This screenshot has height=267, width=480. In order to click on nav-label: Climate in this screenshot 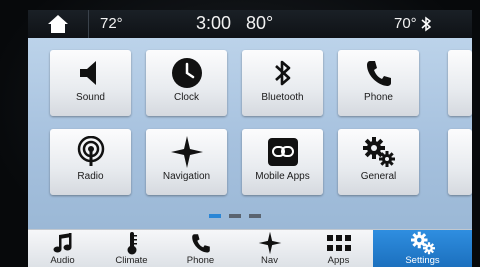, I will do `click(131, 260)`.